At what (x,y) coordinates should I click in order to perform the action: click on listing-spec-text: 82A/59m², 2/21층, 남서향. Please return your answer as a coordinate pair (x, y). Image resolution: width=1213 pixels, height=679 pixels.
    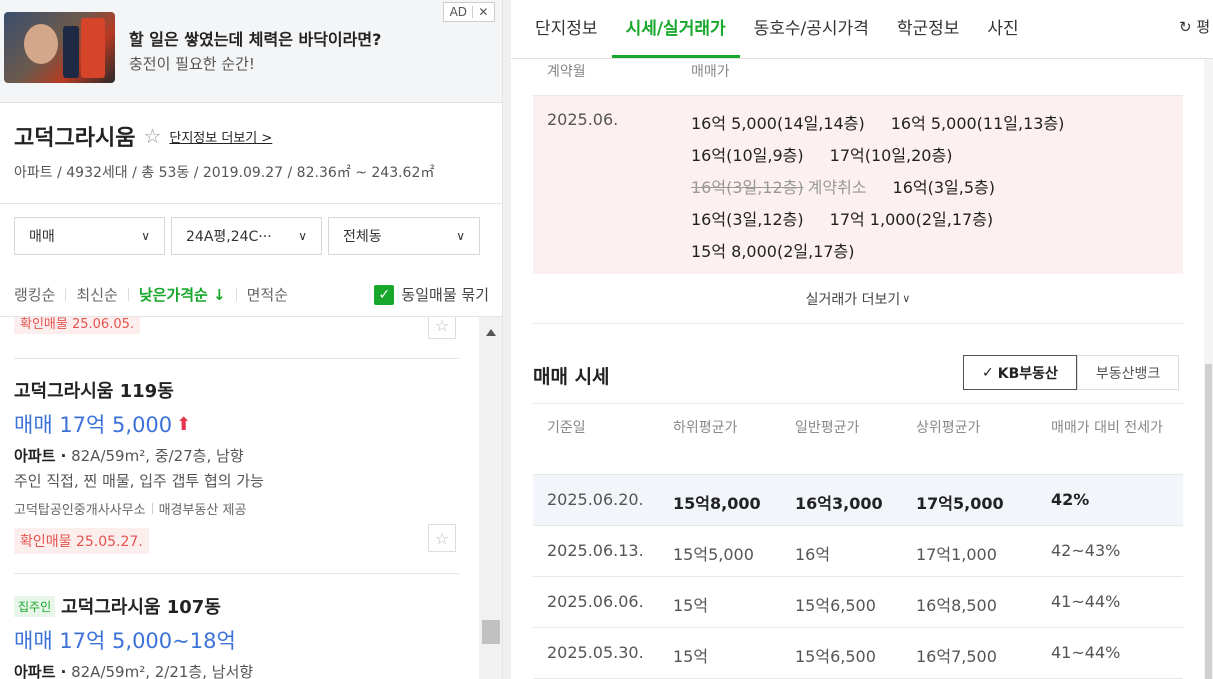
    Looking at the image, I should click on (160, 671).